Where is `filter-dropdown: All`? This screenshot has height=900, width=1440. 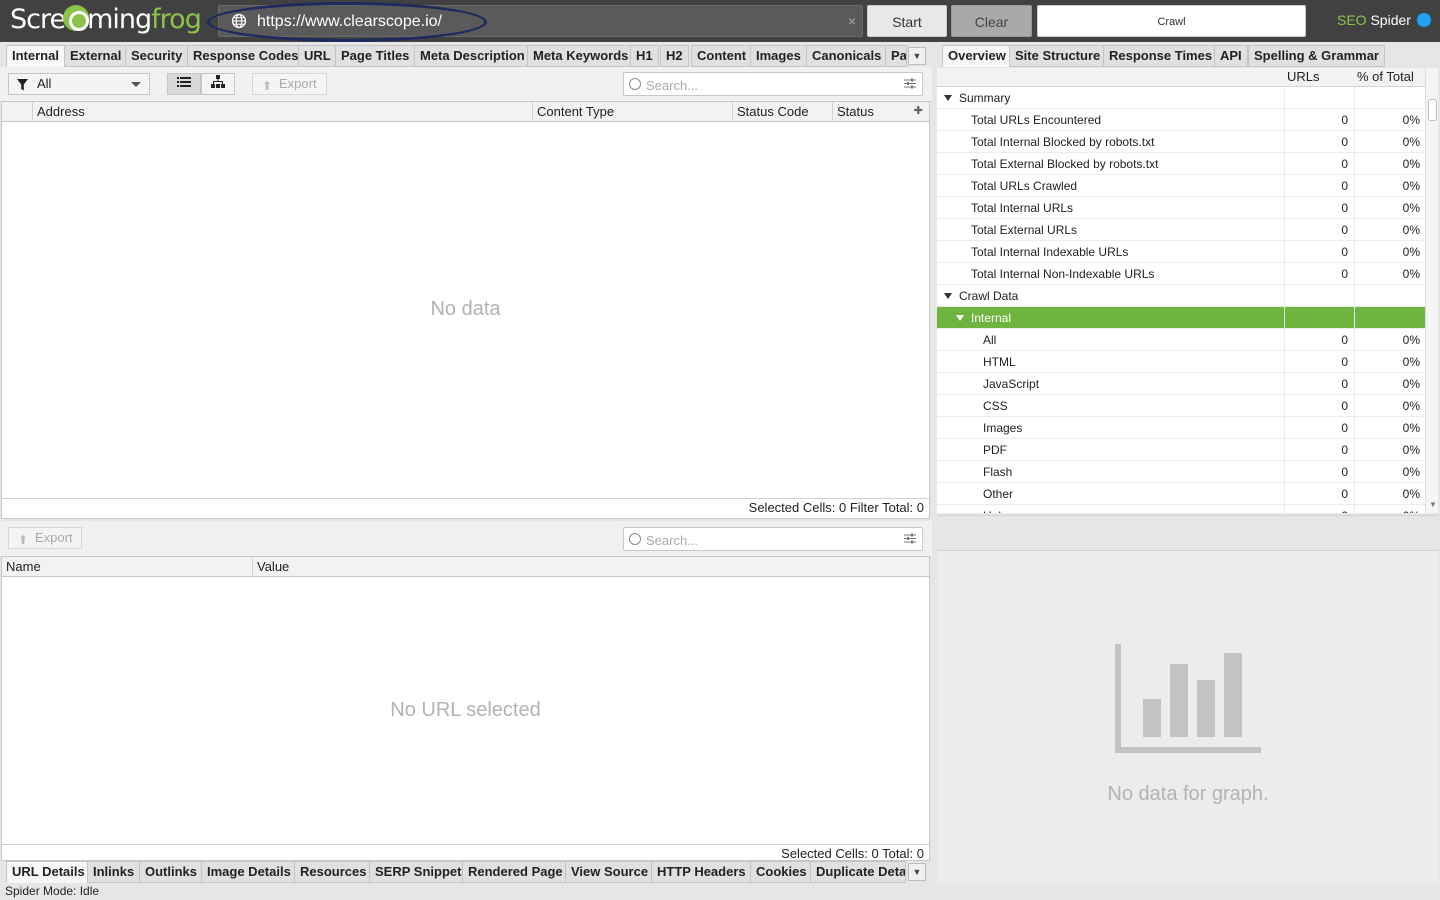
filter-dropdown: All is located at coordinates (79, 84).